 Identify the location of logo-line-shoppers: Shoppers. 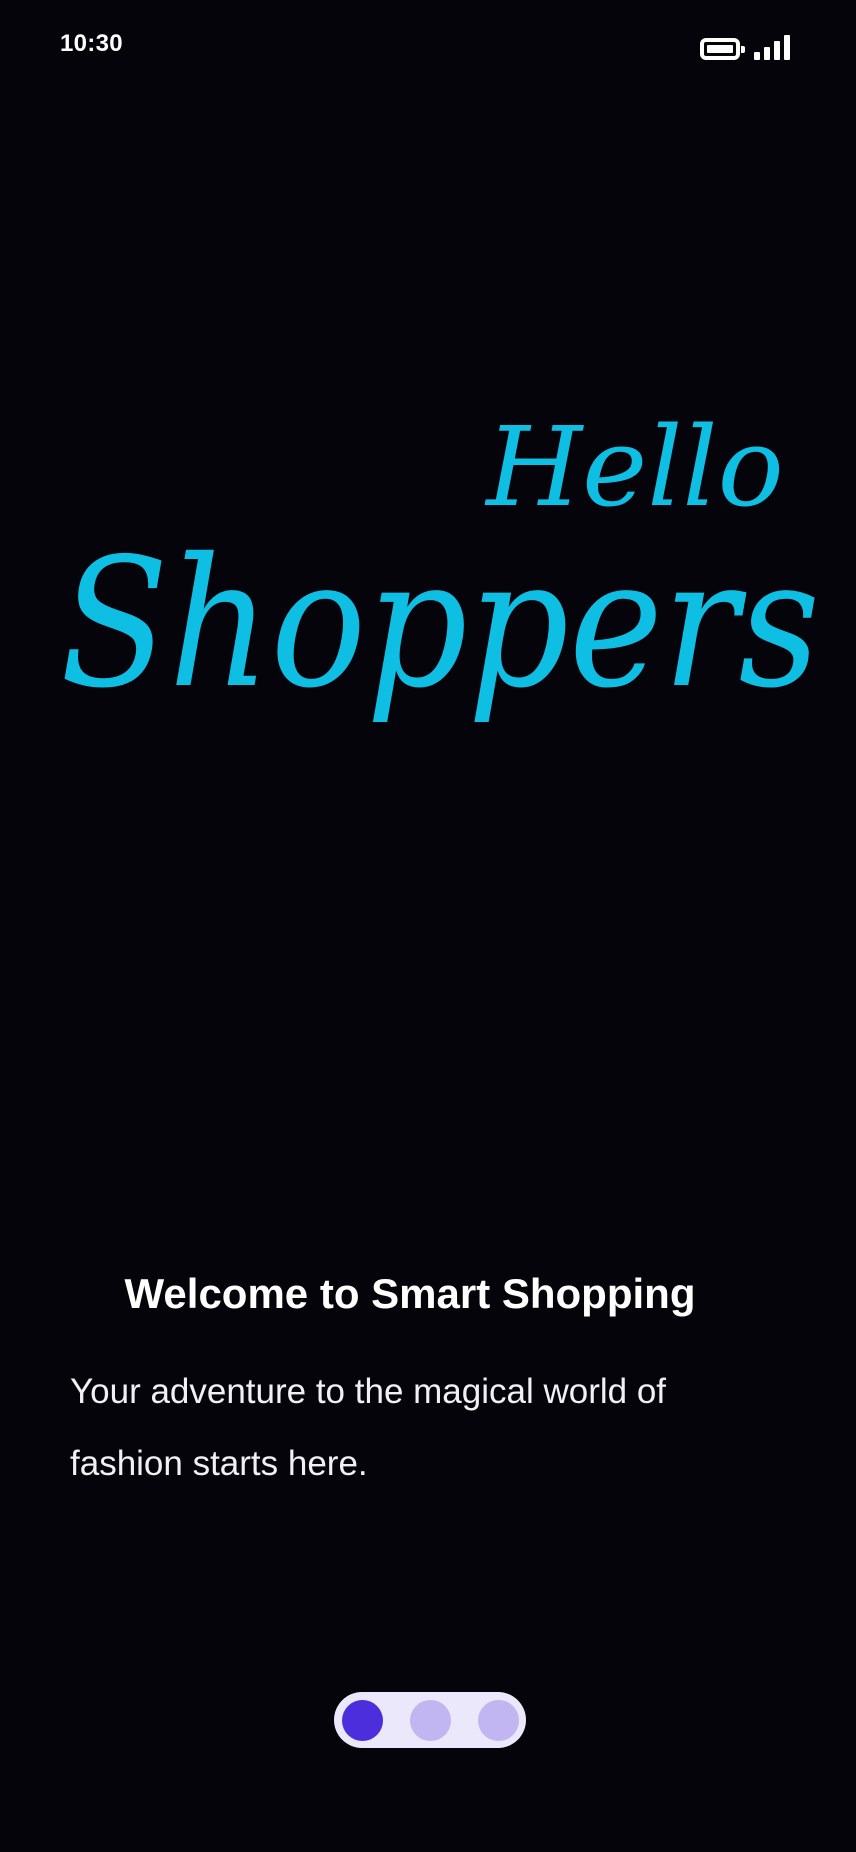
(440, 623).